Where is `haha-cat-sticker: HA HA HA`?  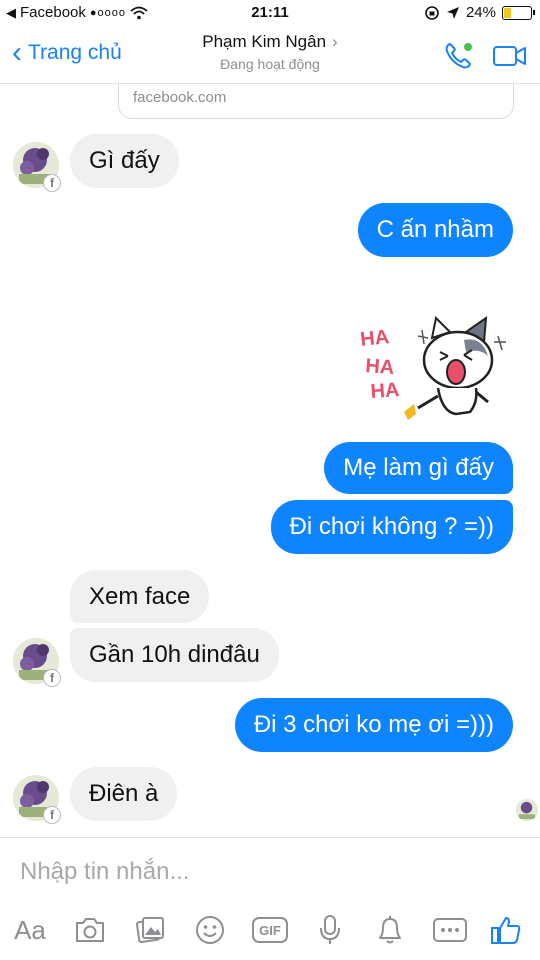 haha-cat-sticker: HA HA HA is located at coordinates (438, 370).